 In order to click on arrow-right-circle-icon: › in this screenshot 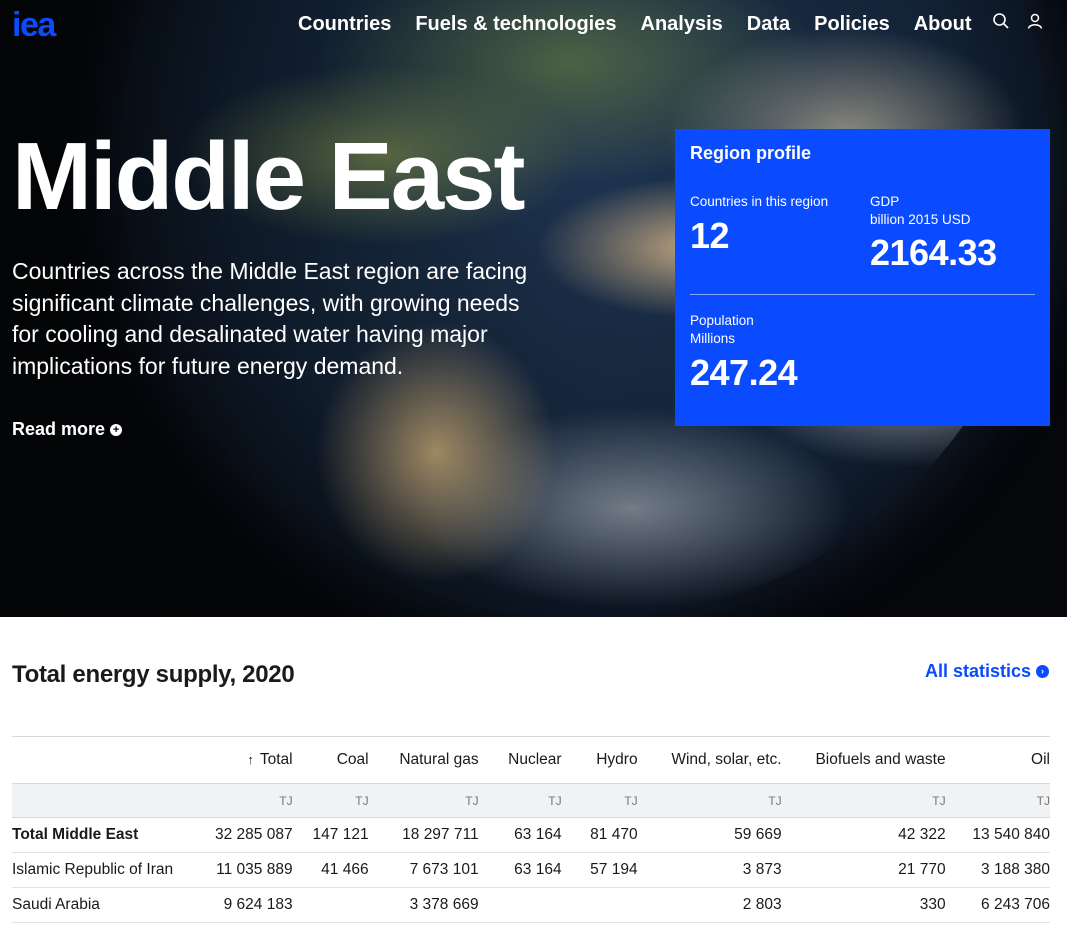, I will do `click(1042, 671)`.